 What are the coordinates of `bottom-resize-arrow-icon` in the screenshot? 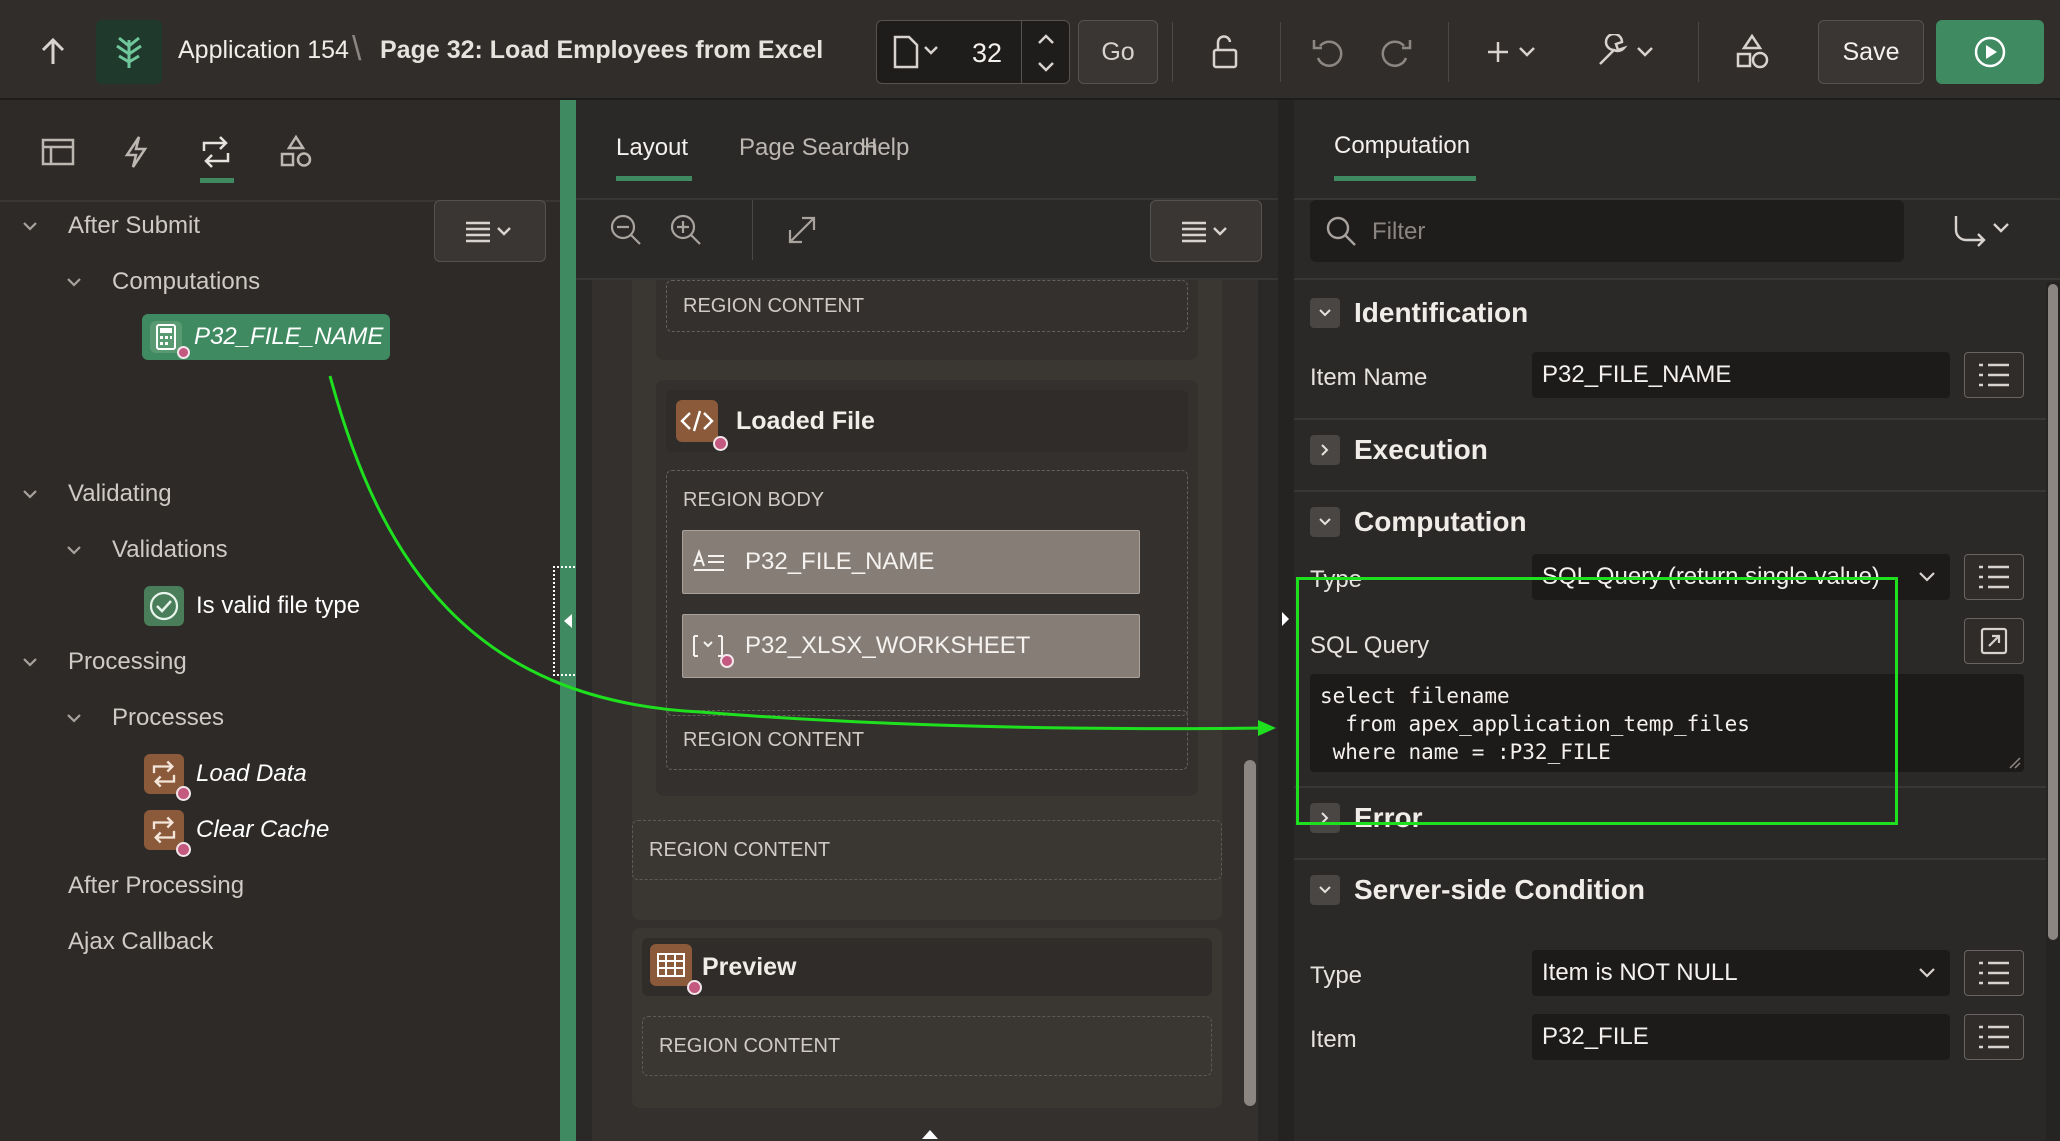 It's located at (930, 1133).